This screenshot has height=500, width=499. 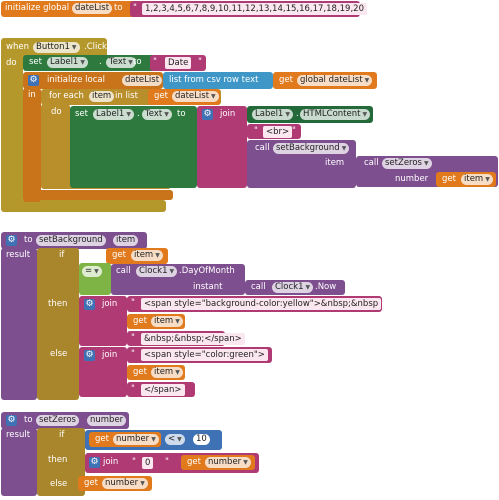 I want to click on global-to-label: to, so click(x=118, y=8).